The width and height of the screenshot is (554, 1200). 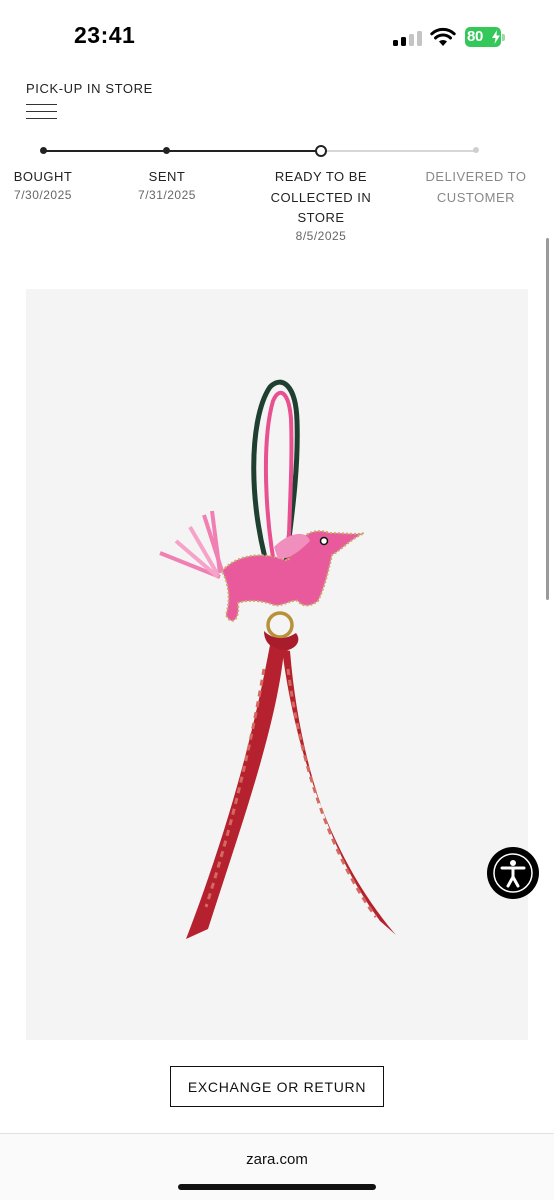 I want to click on battery-icon: 80, so click(x=485, y=37).